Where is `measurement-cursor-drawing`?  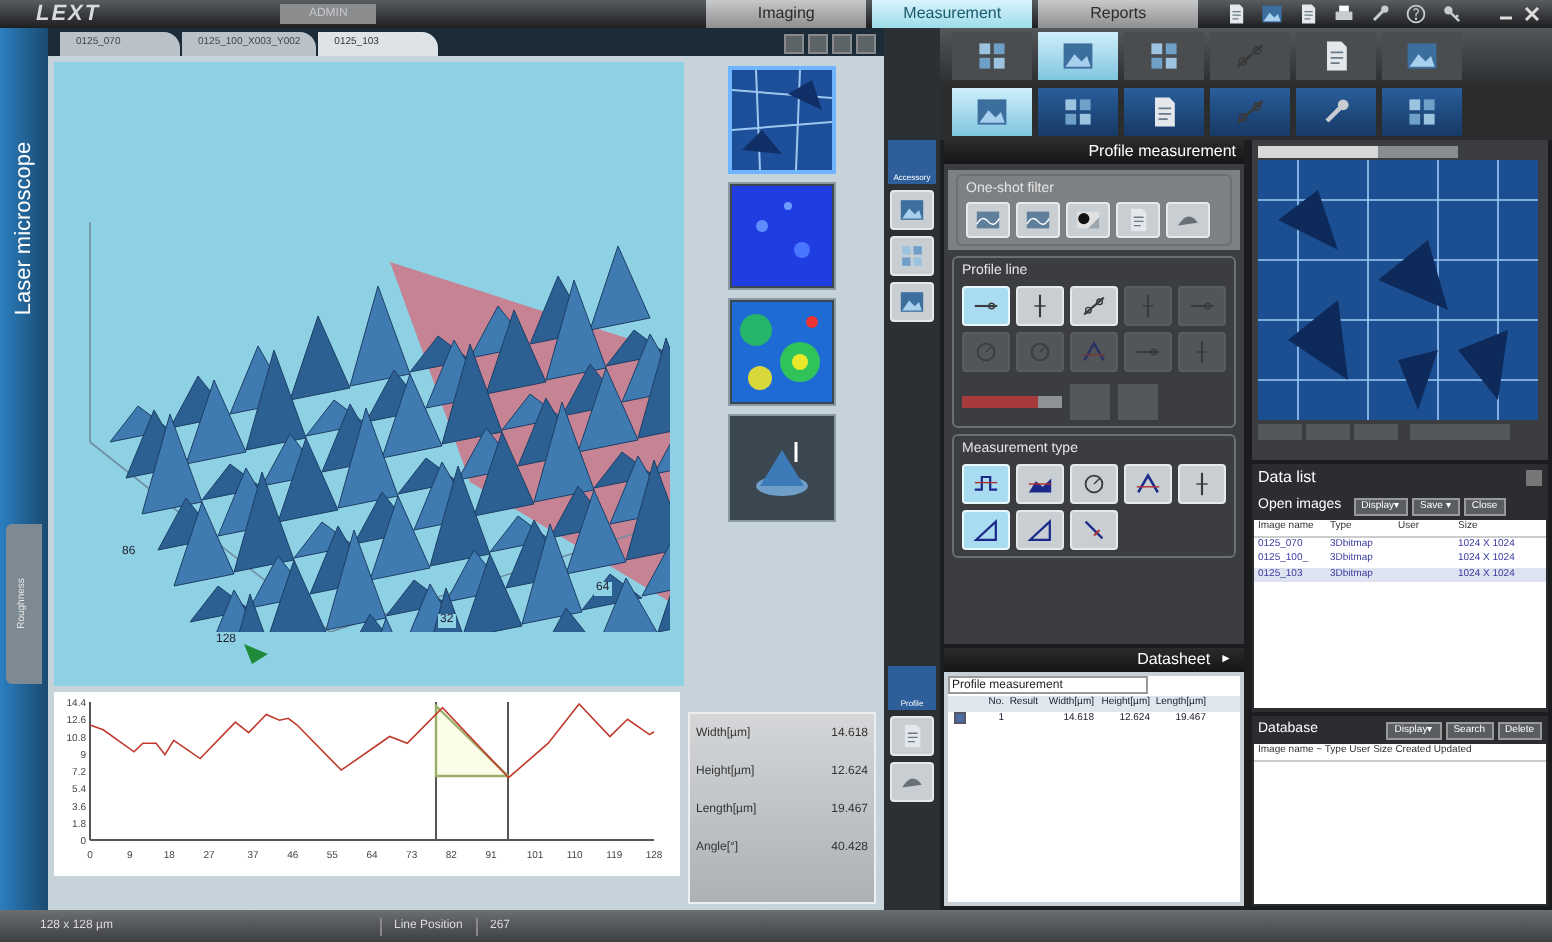 measurement-cursor-drawing is located at coordinates (472, 772).